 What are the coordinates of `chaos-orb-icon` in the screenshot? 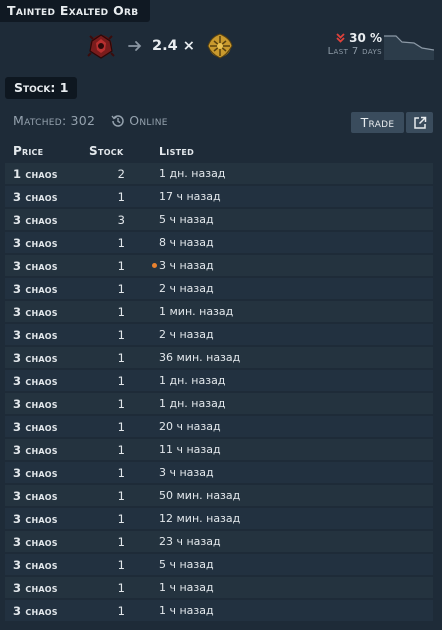 It's located at (220, 46).